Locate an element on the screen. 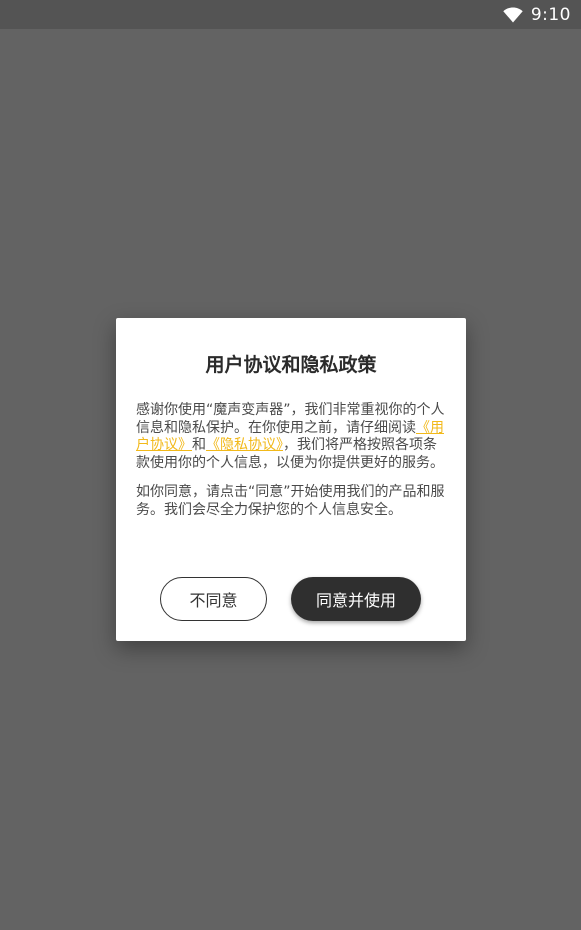  privacy-agreement-link: 《隐私协议》 is located at coordinates (244, 445).